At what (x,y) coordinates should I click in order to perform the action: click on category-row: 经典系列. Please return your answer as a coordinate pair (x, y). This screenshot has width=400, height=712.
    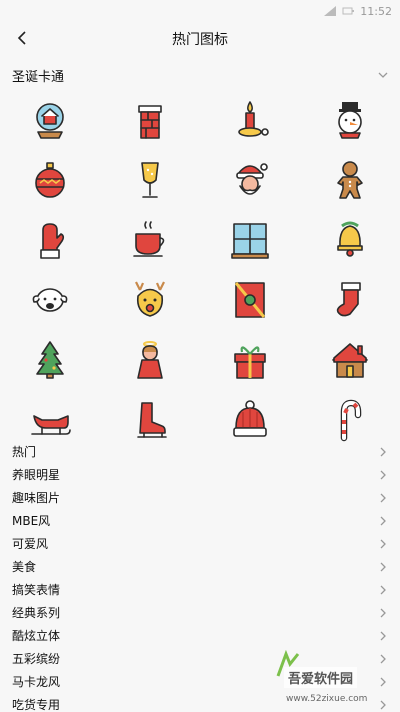
    Looking at the image, I should click on (200, 612).